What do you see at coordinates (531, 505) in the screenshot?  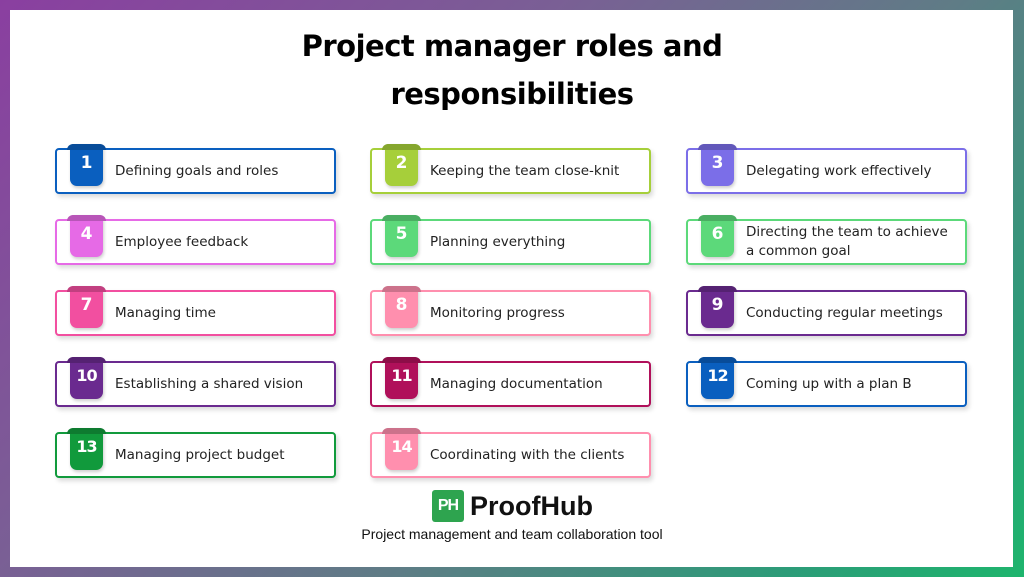 I see `brand-name: ProofHub` at bounding box center [531, 505].